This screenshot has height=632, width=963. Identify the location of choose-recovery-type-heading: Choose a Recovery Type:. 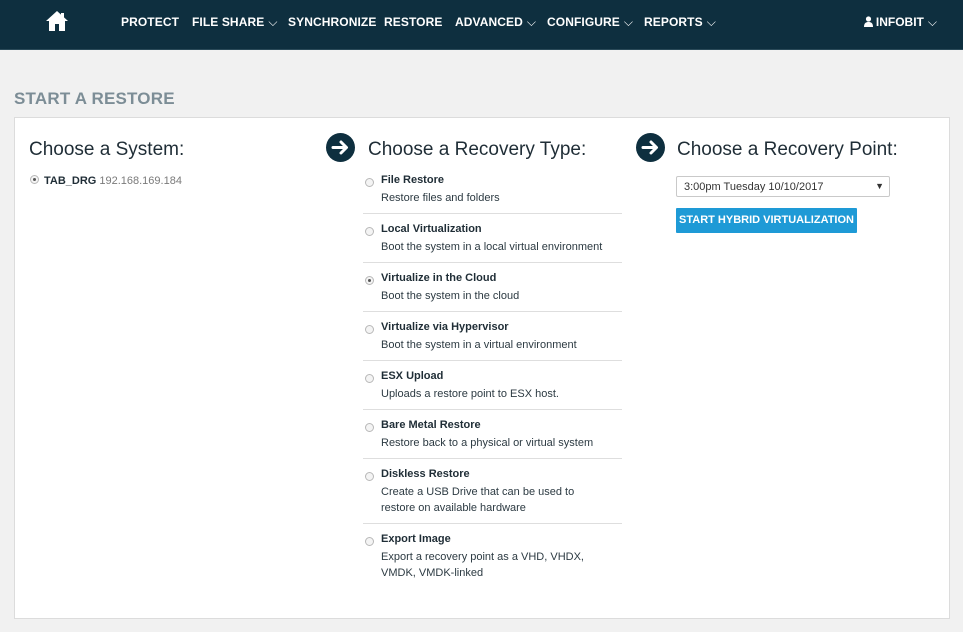
(477, 149).